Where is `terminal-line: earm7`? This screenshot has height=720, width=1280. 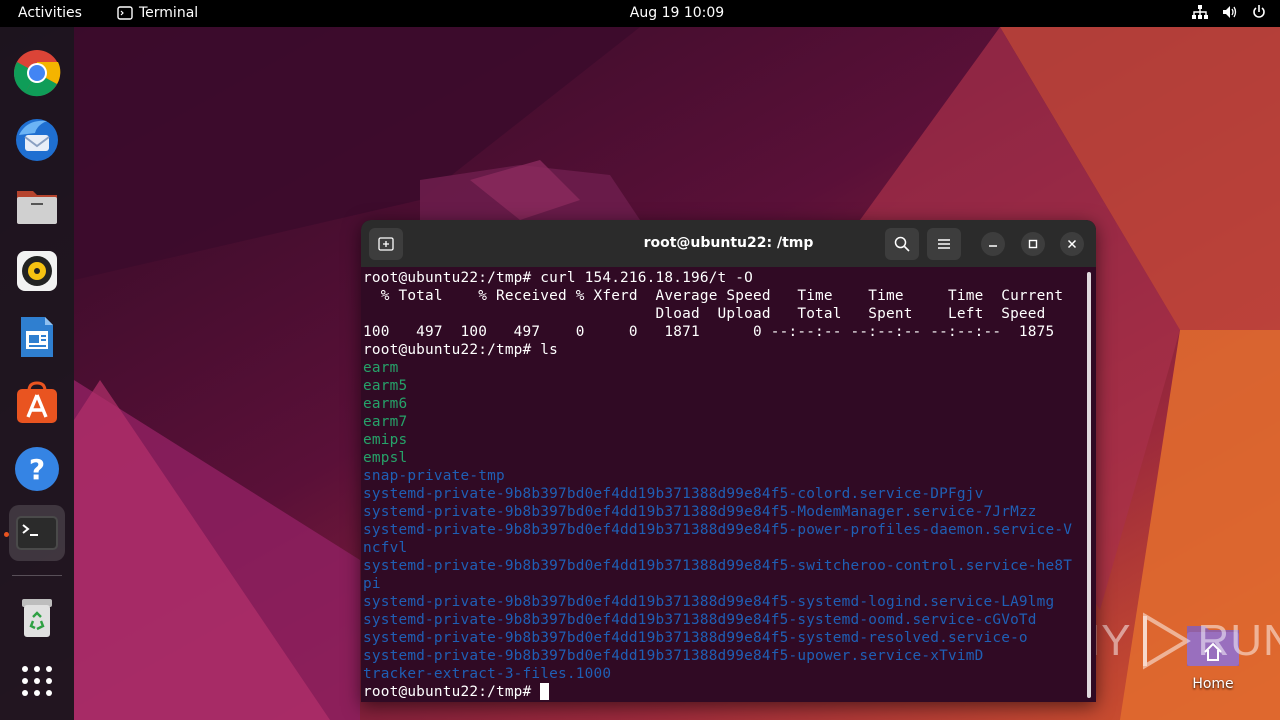
terminal-line: earm7 is located at coordinates (723, 422).